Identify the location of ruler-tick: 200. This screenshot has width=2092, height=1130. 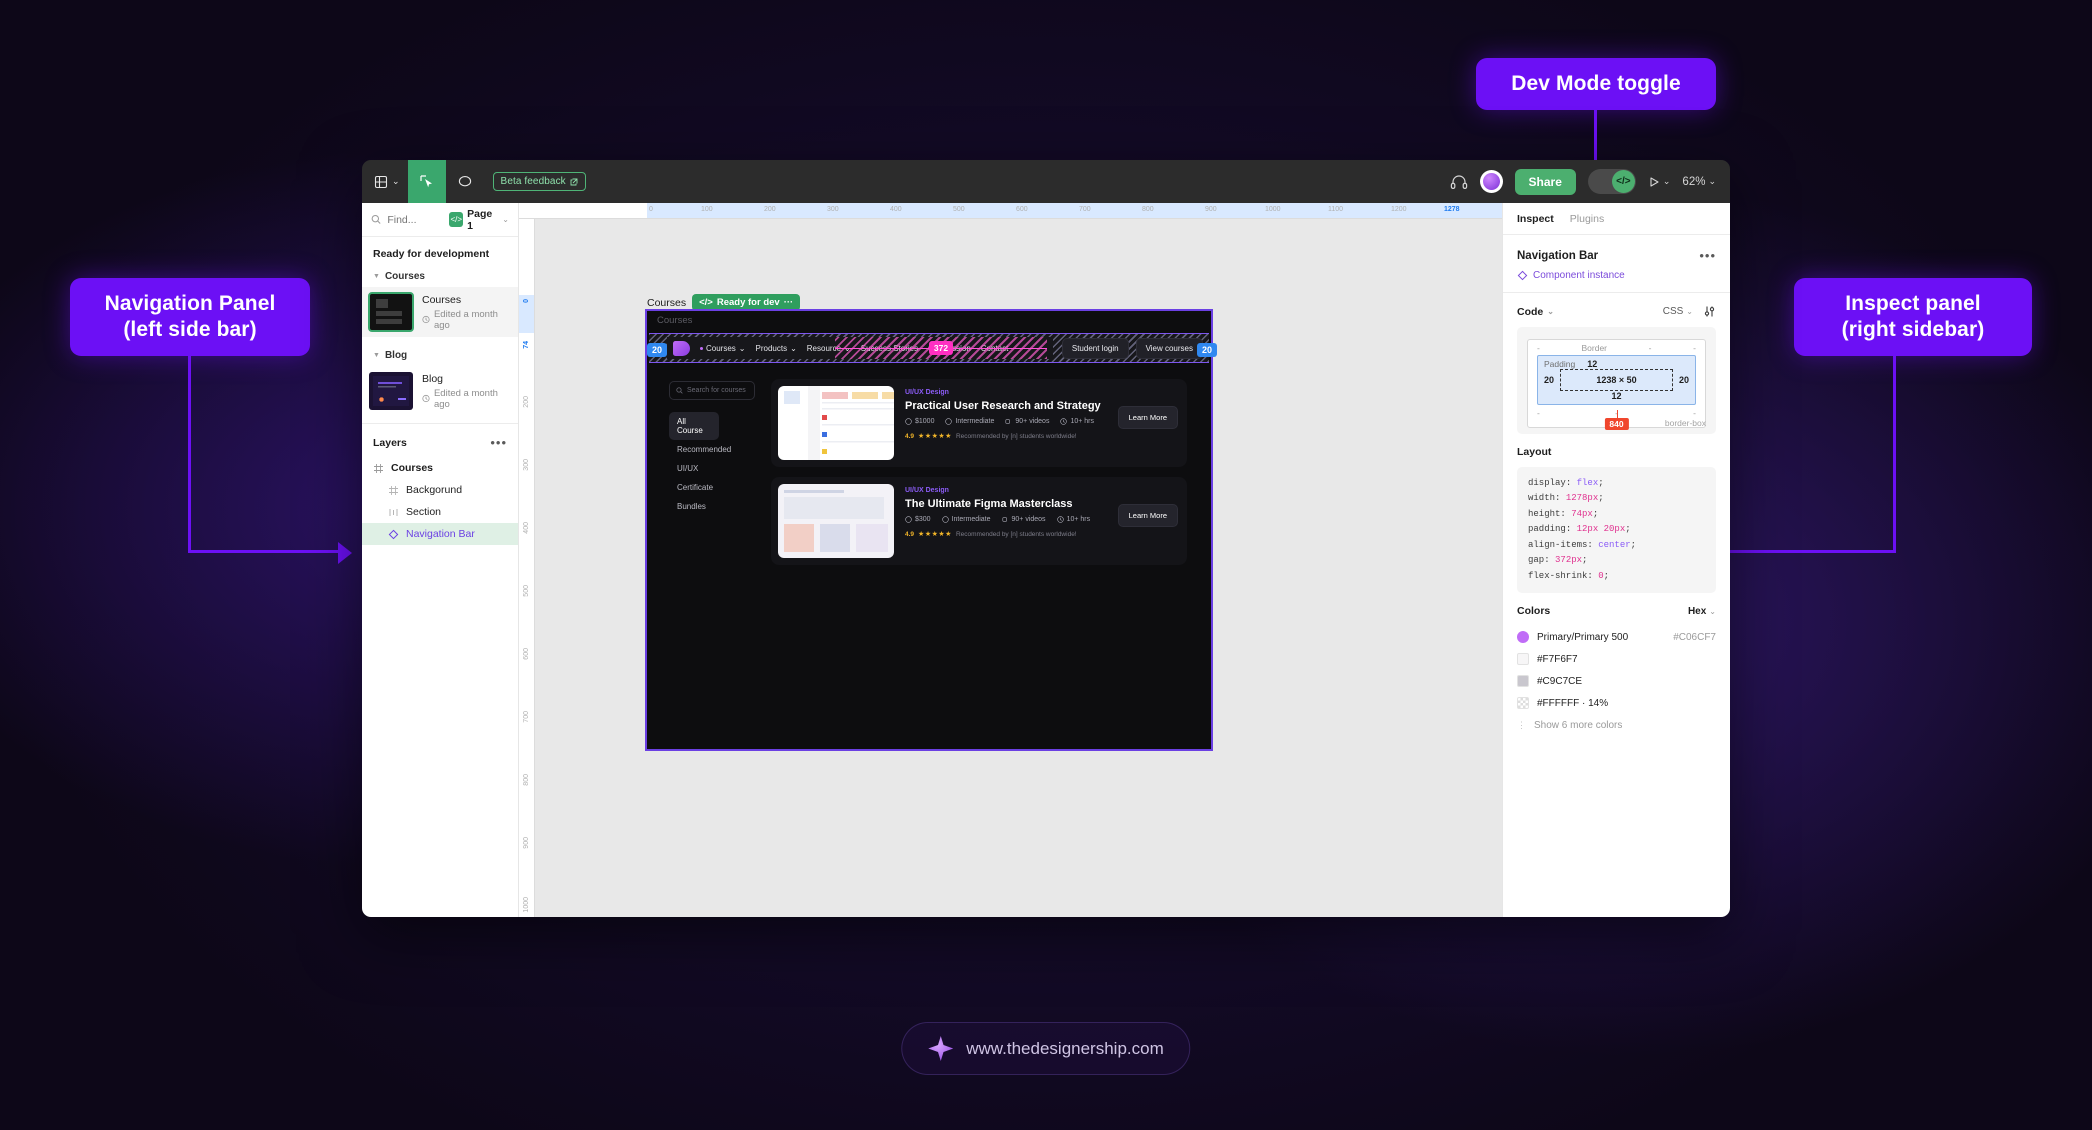
(770, 209).